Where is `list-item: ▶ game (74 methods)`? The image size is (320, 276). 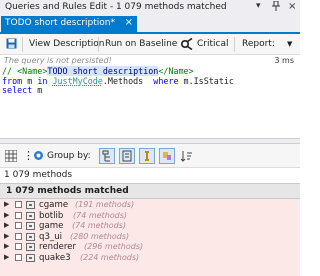 list-item: ▶ game (74 methods) is located at coordinates (150, 226).